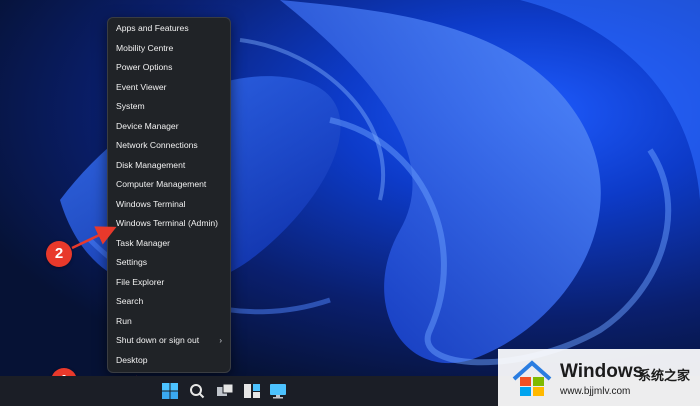 The image size is (700, 406). Describe the element at coordinates (169, 68) in the screenshot. I see `menu-item-power-options: Power Options` at that location.